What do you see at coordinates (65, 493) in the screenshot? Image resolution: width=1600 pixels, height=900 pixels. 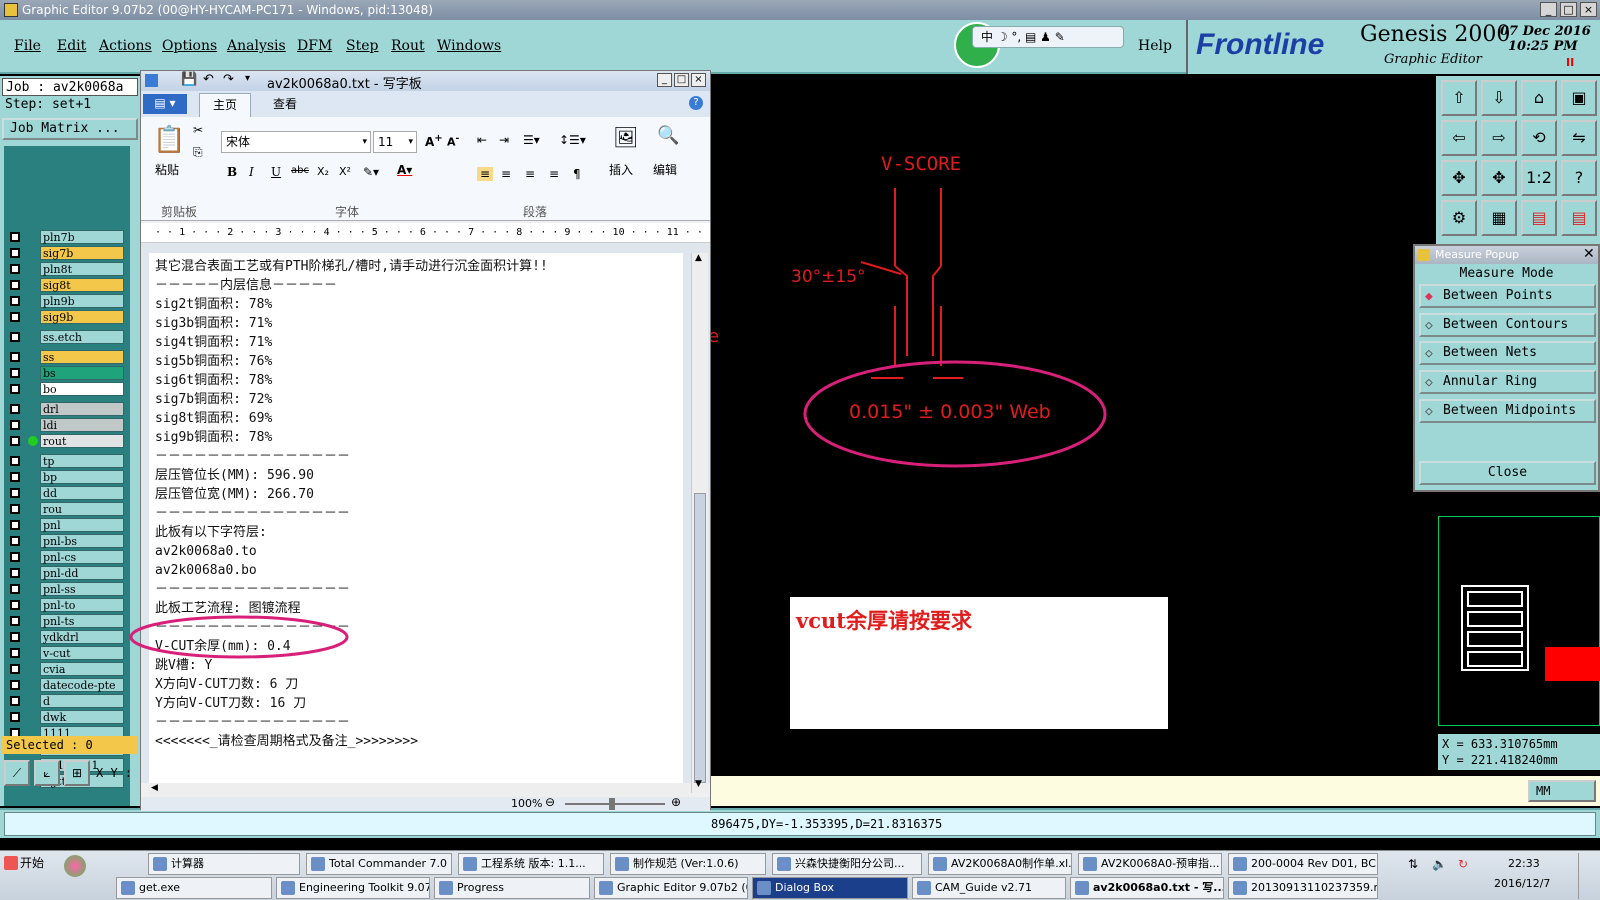 I see `layer-row: dd` at bounding box center [65, 493].